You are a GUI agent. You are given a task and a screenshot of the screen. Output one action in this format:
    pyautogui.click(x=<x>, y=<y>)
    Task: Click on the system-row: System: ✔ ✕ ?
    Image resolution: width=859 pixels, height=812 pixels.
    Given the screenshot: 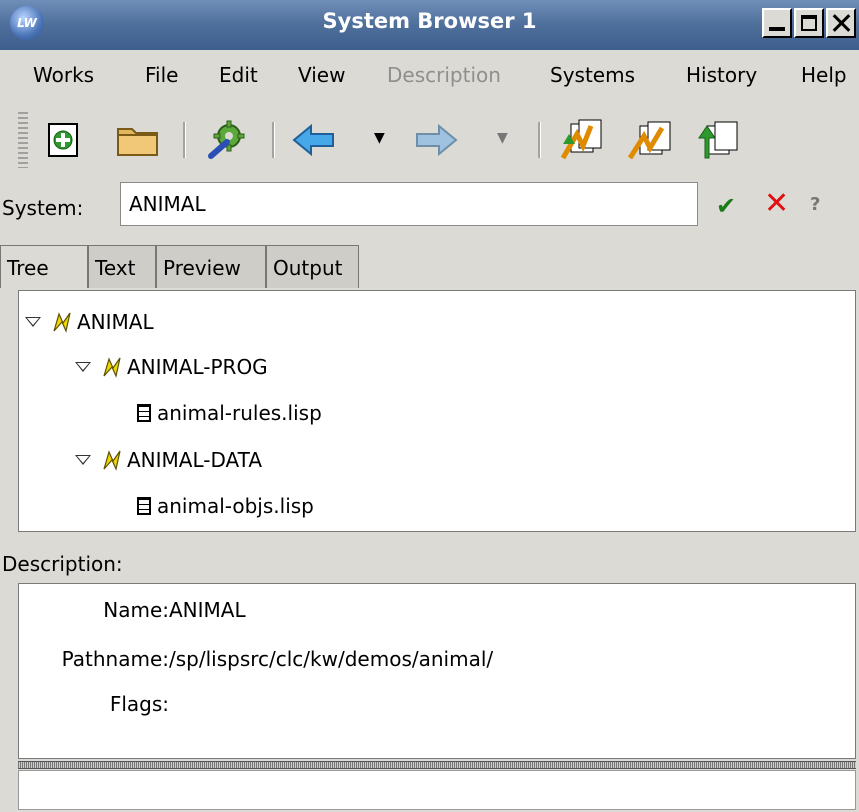 What is the action you would take?
    pyautogui.click(x=429, y=207)
    